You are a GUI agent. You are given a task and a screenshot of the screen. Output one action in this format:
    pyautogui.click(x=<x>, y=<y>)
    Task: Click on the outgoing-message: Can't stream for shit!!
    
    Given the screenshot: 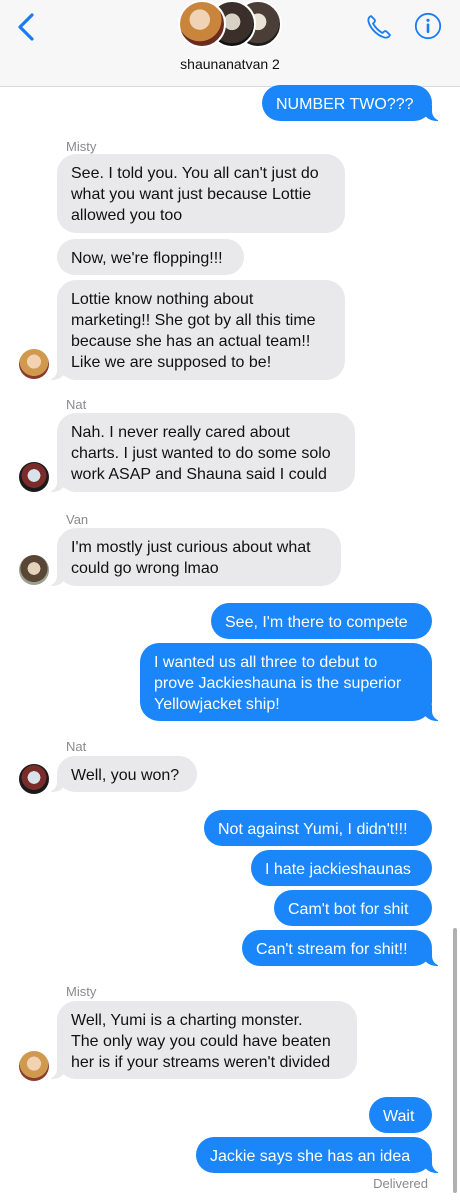 What is the action you would take?
    pyautogui.click(x=342, y=948)
    